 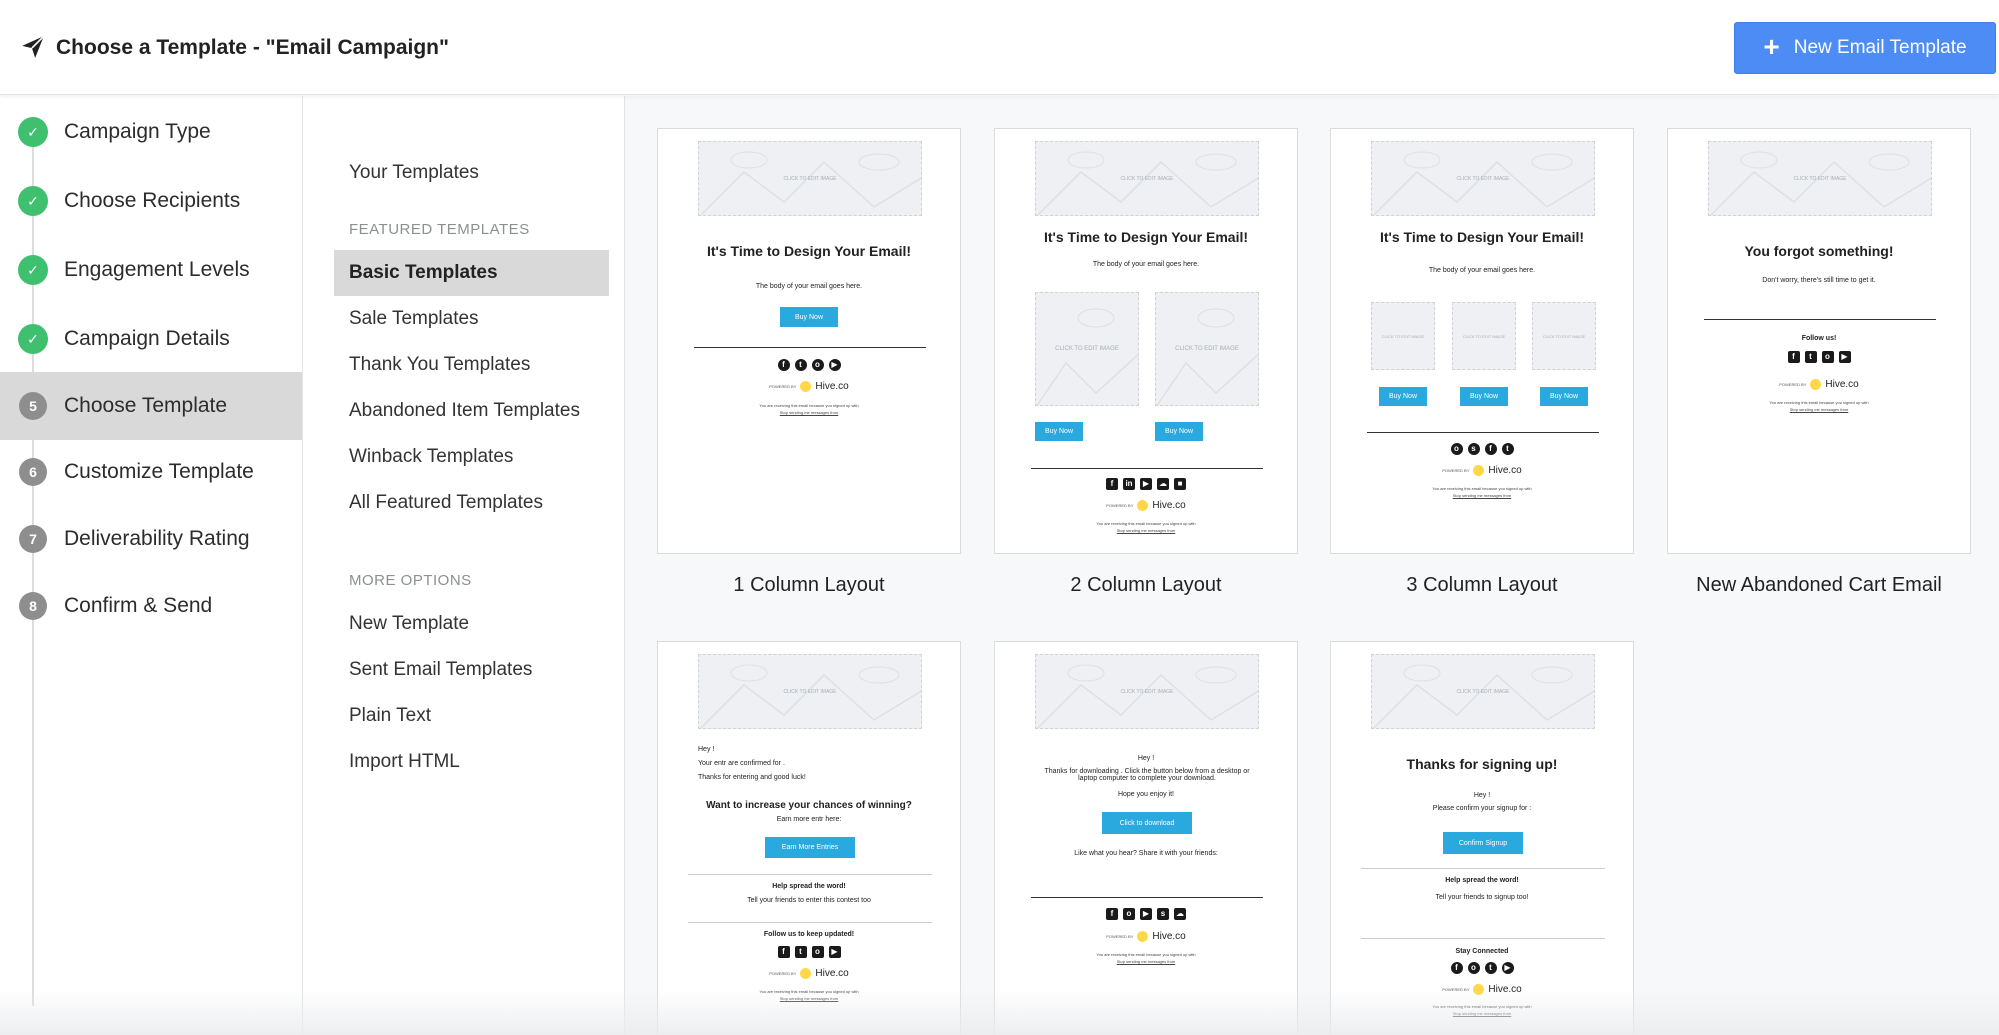 What do you see at coordinates (809, 819) in the screenshot?
I see `email-body: Earn more entr here:` at bounding box center [809, 819].